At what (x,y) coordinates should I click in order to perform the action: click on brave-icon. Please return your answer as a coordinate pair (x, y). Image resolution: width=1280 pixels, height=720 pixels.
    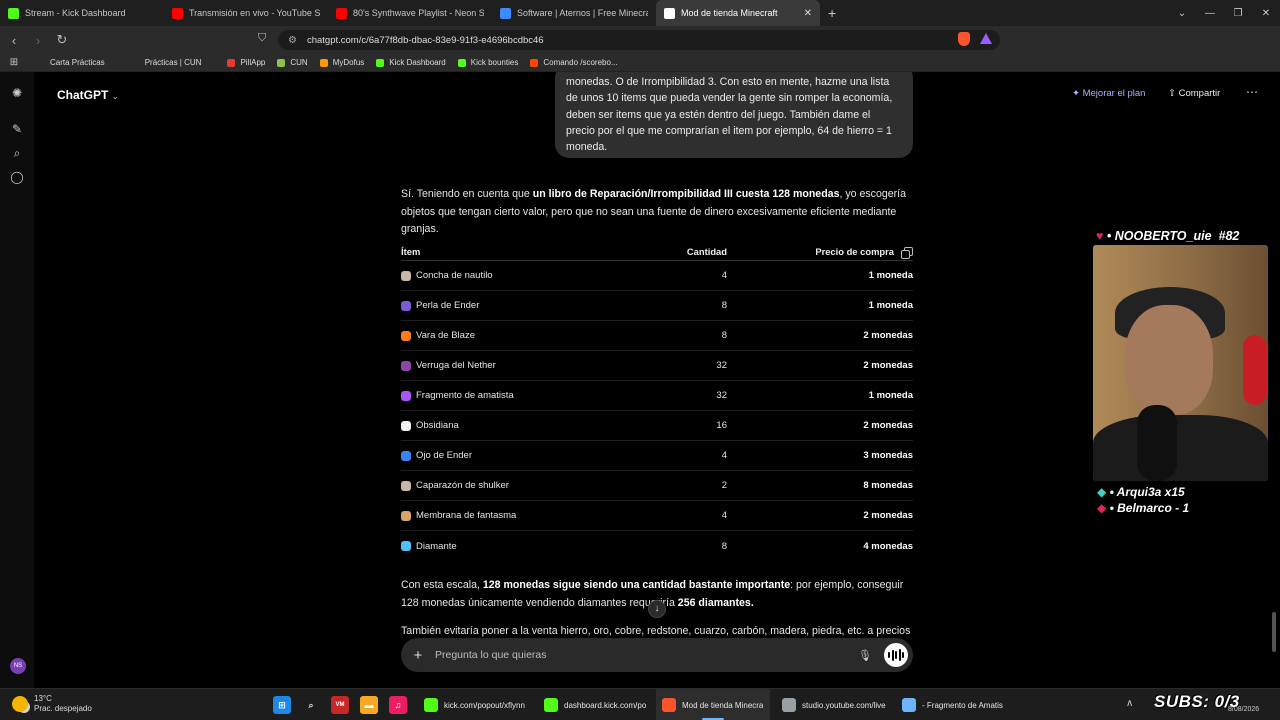
    Looking at the image, I should click on (669, 705).